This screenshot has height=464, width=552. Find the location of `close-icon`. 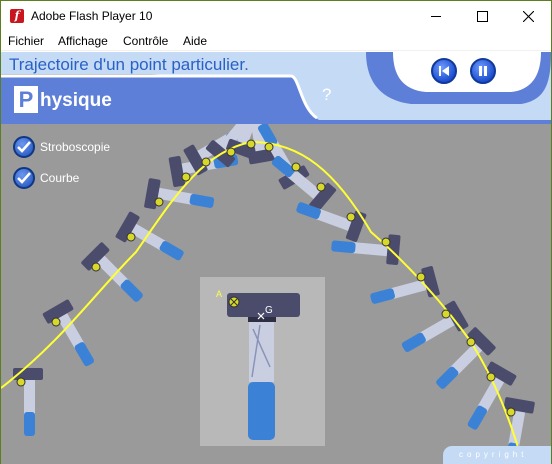

close-icon is located at coordinates (528, 16).